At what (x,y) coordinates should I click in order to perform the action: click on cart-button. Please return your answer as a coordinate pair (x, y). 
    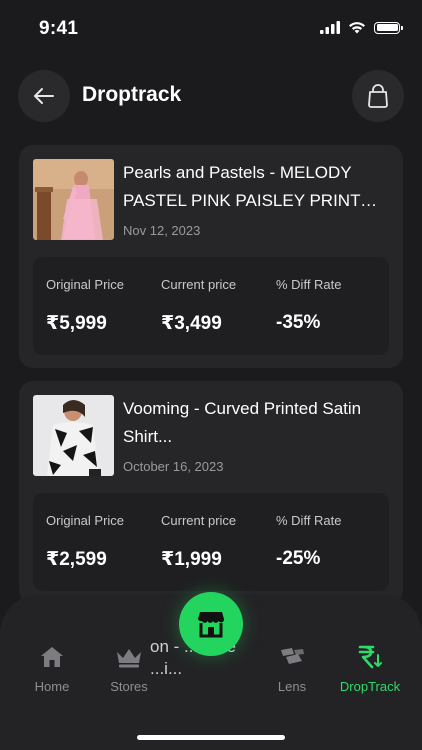
    Looking at the image, I should click on (378, 96).